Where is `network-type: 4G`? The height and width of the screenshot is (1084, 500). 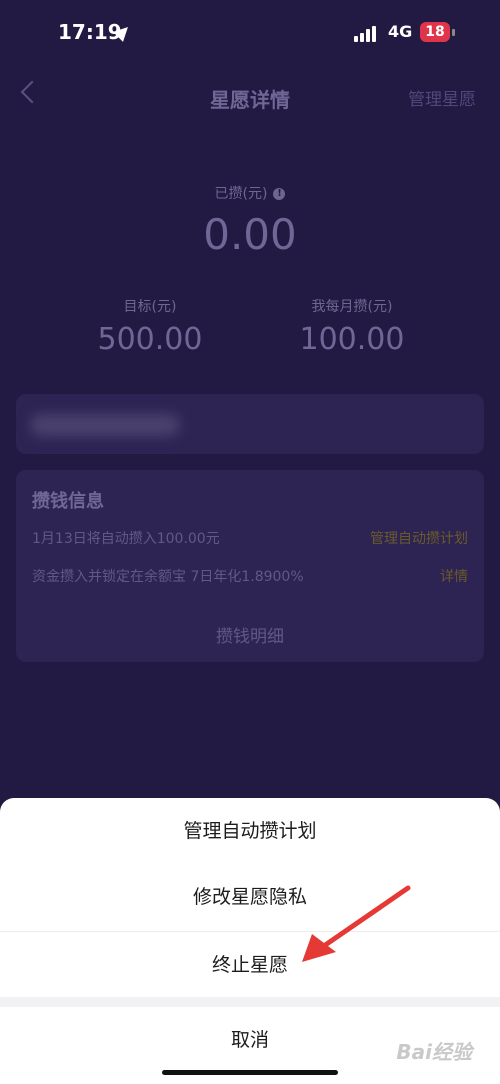
network-type: 4G is located at coordinates (400, 31).